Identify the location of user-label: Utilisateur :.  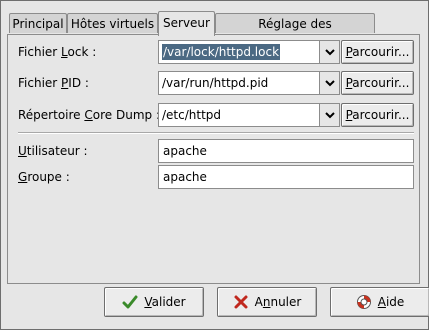
(53, 151).